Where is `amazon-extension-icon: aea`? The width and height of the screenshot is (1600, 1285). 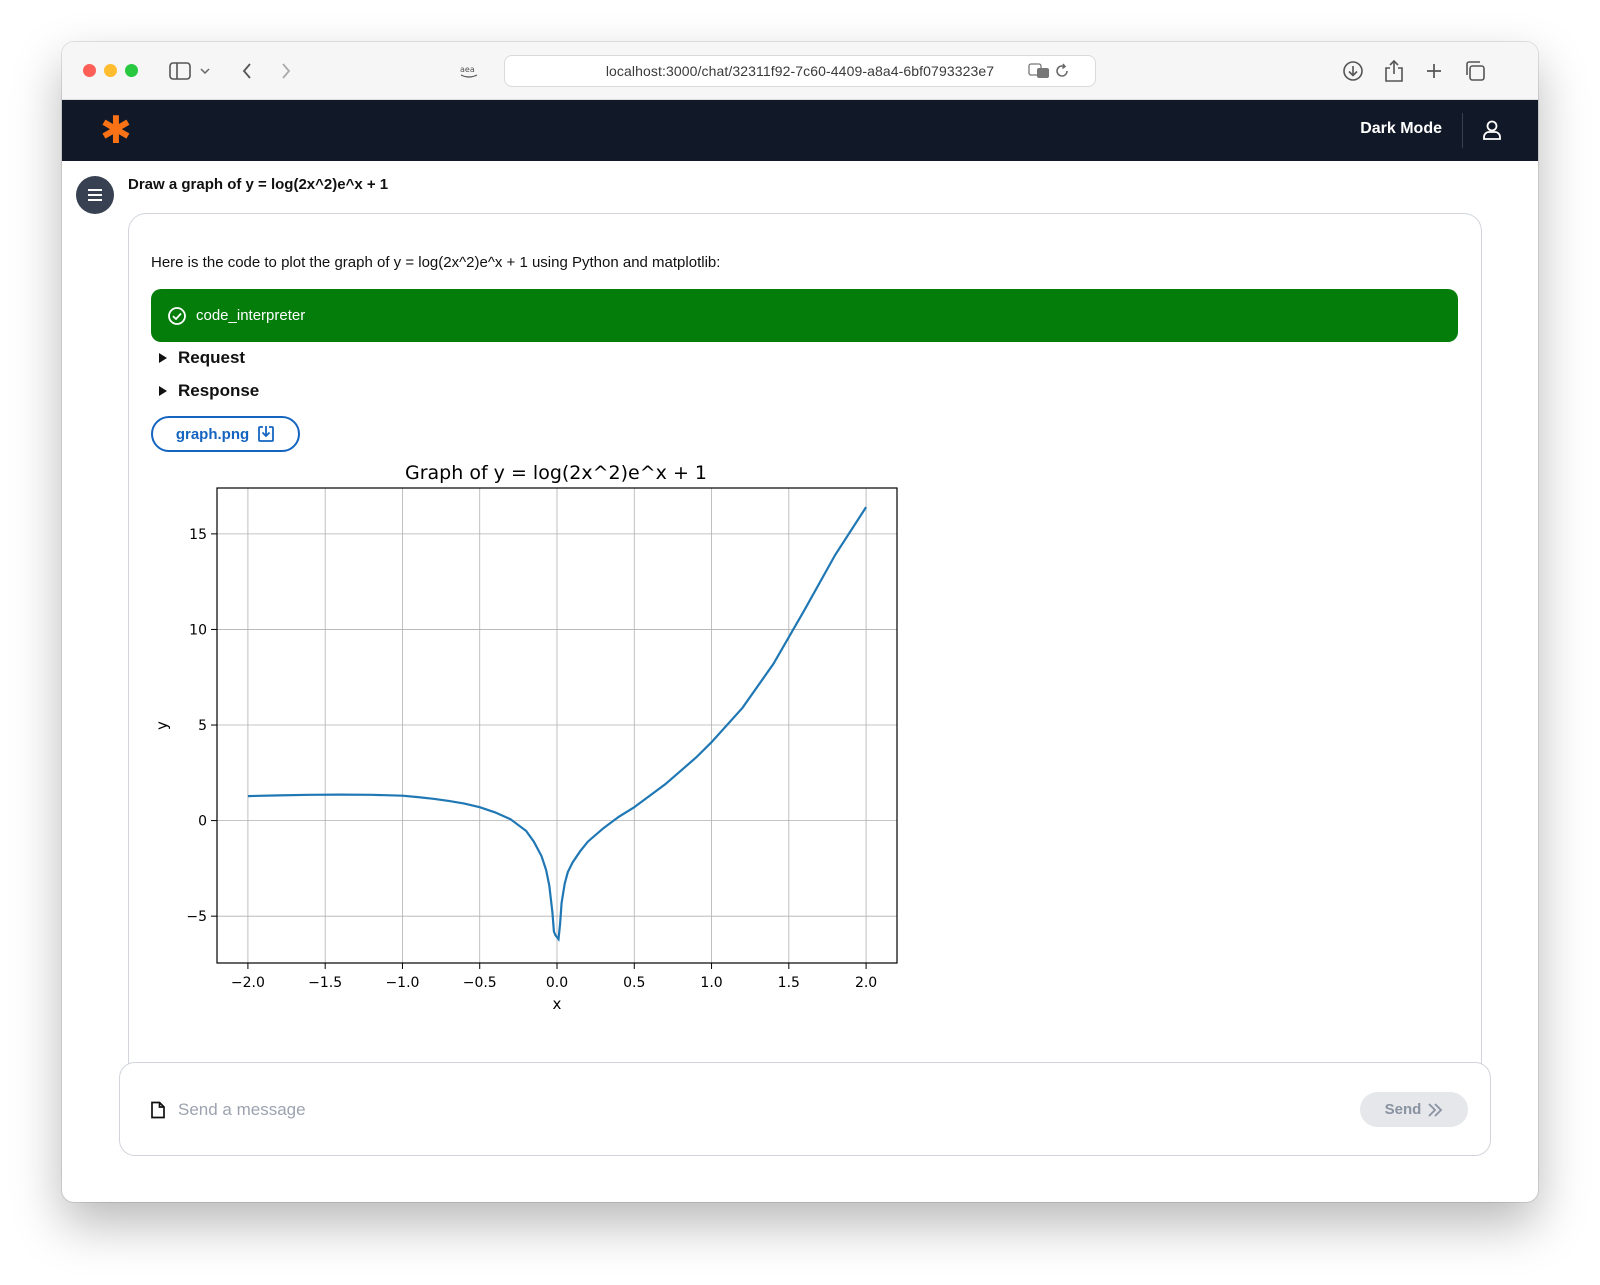 amazon-extension-icon: aea is located at coordinates (469, 71).